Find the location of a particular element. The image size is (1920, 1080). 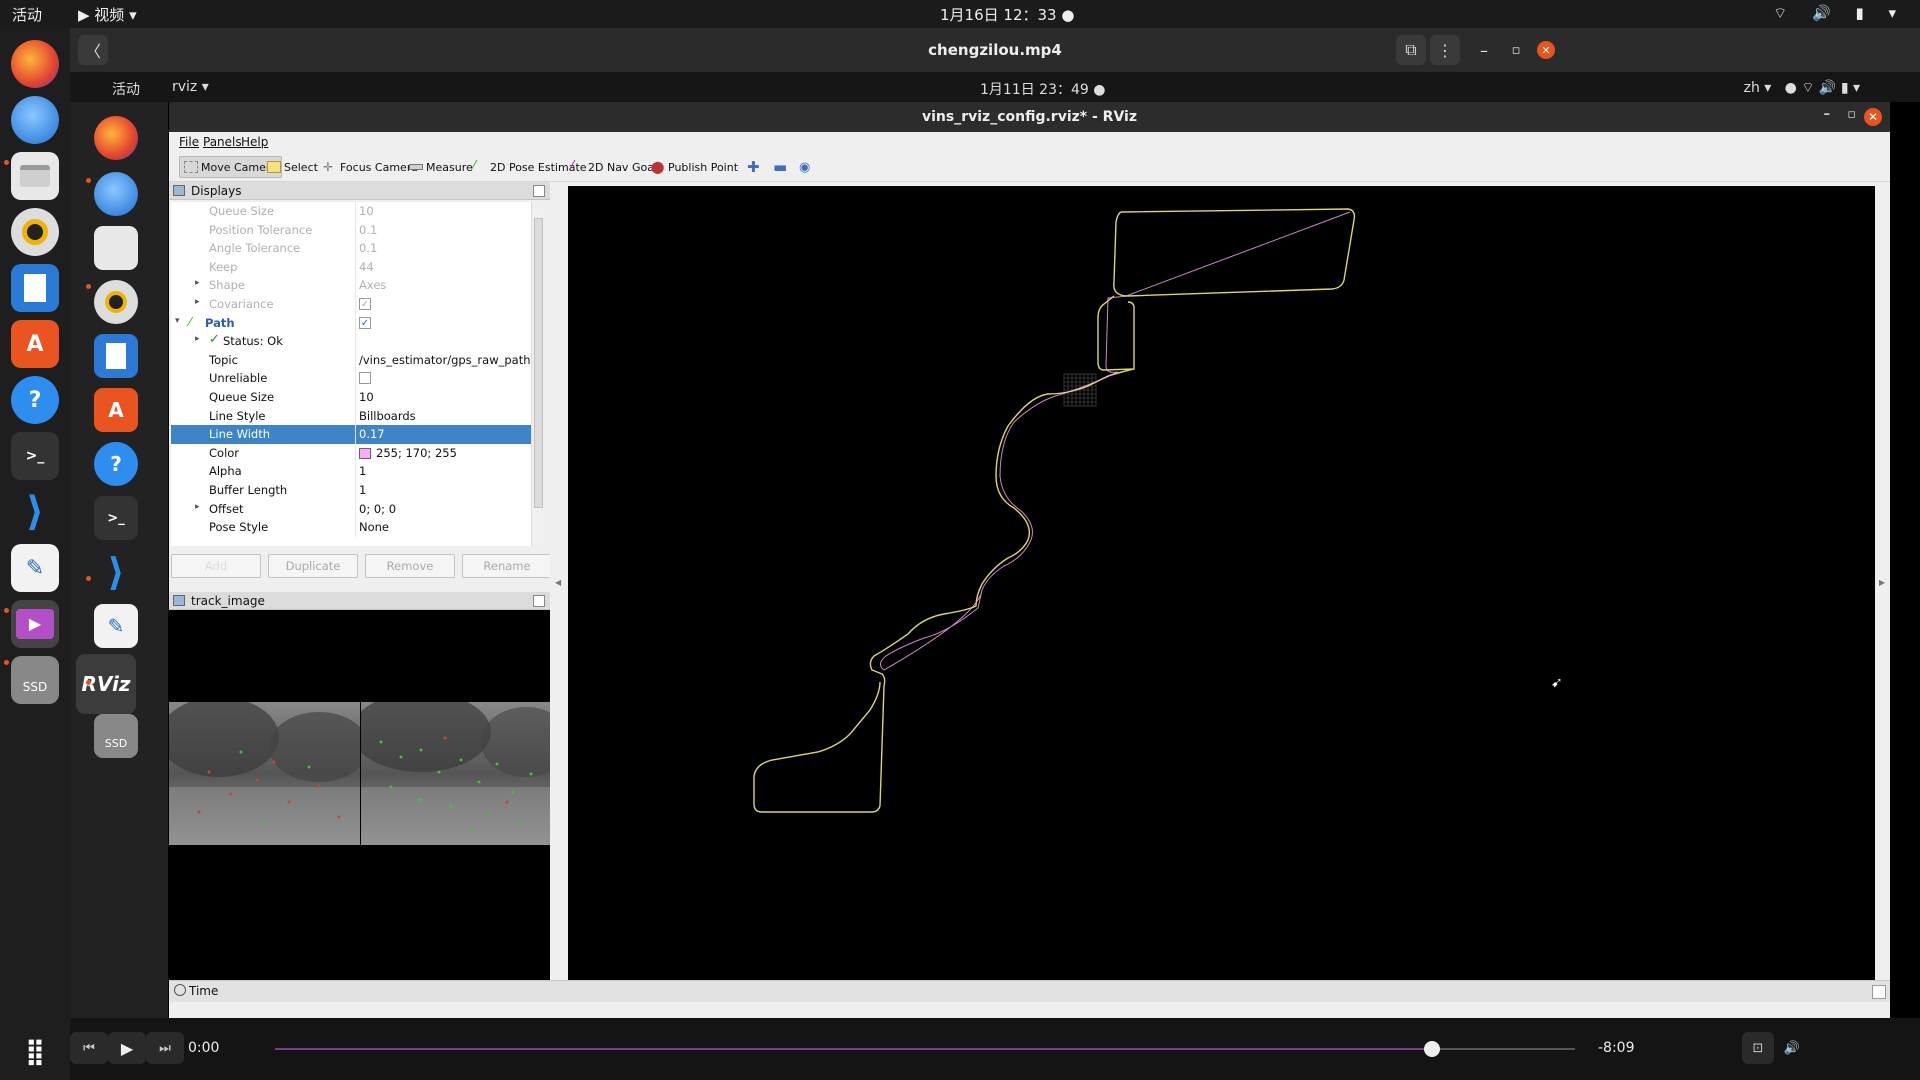

status-ok-icon: ✓ is located at coordinates (214, 340).